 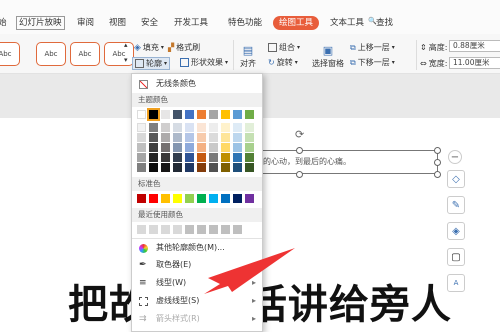 I want to click on send-backward-button: ⧉ 下移一层 ▾, so click(x=372, y=62).